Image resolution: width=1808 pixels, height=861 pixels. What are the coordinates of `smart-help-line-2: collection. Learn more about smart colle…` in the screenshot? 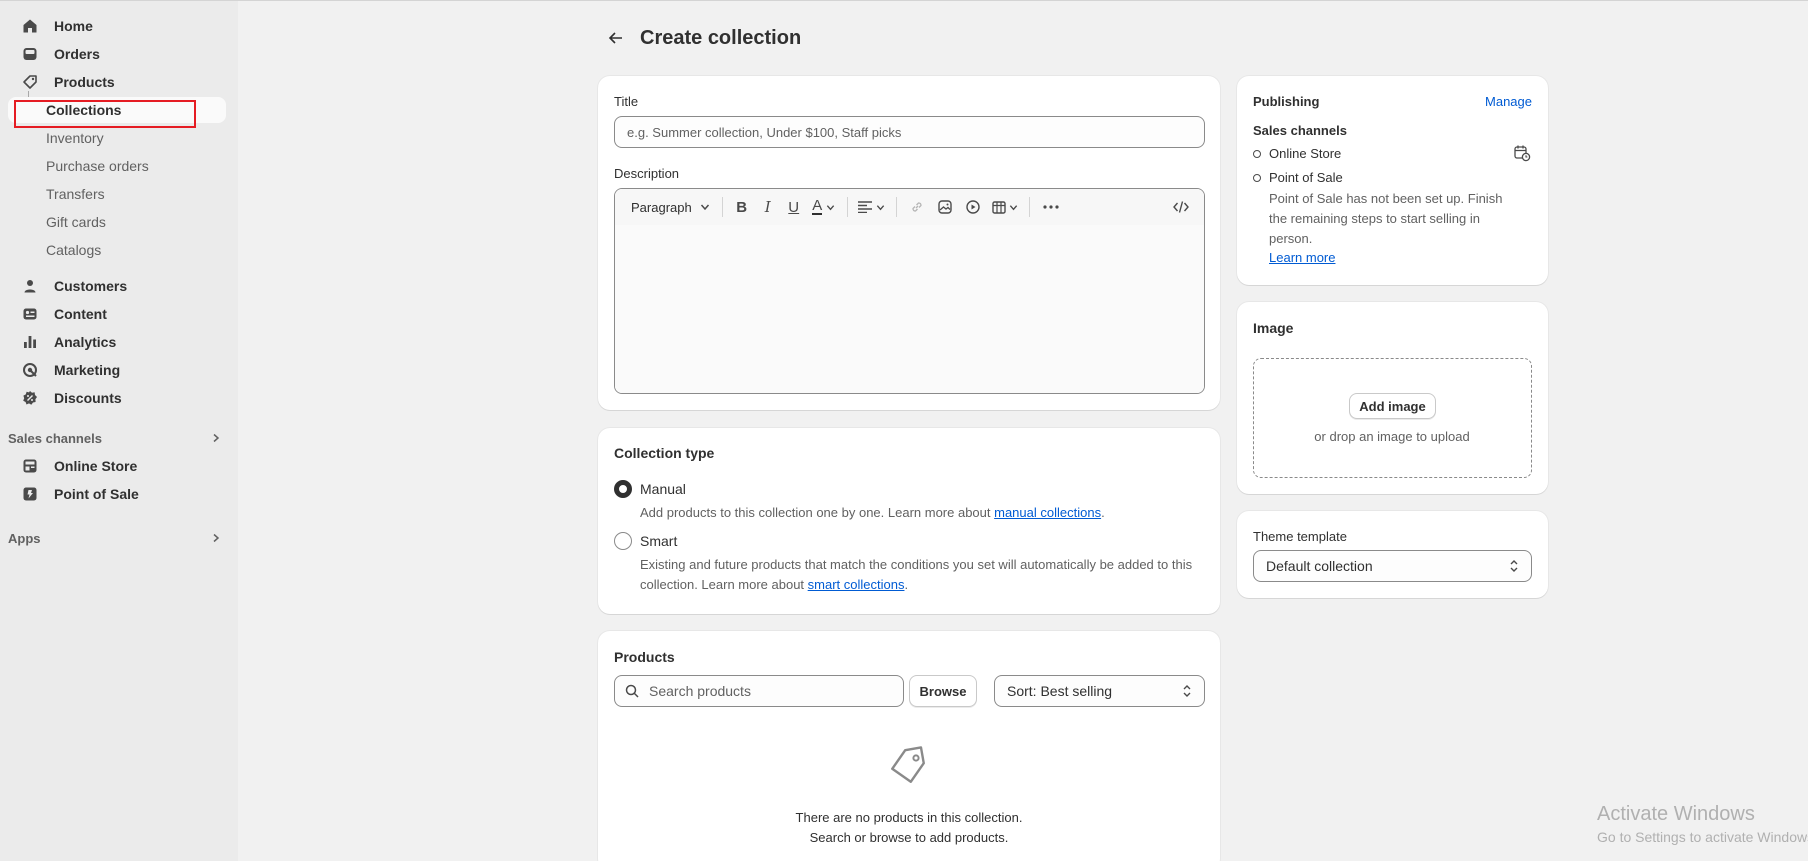 It's located at (774, 585).